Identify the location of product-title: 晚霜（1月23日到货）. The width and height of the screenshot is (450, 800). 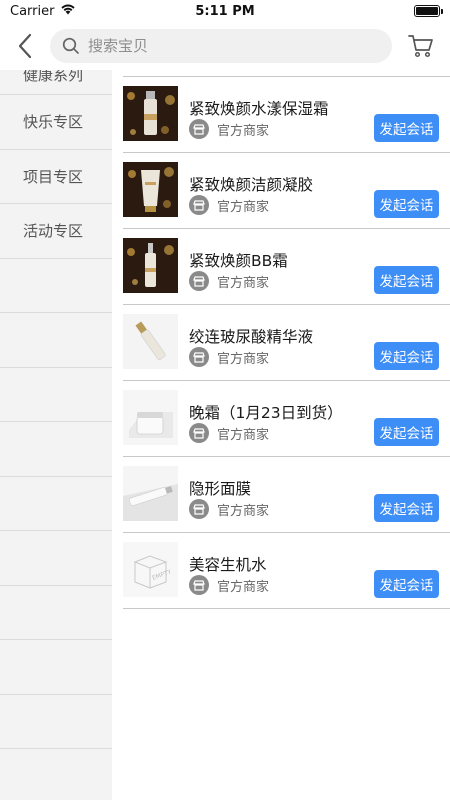
(266, 413).